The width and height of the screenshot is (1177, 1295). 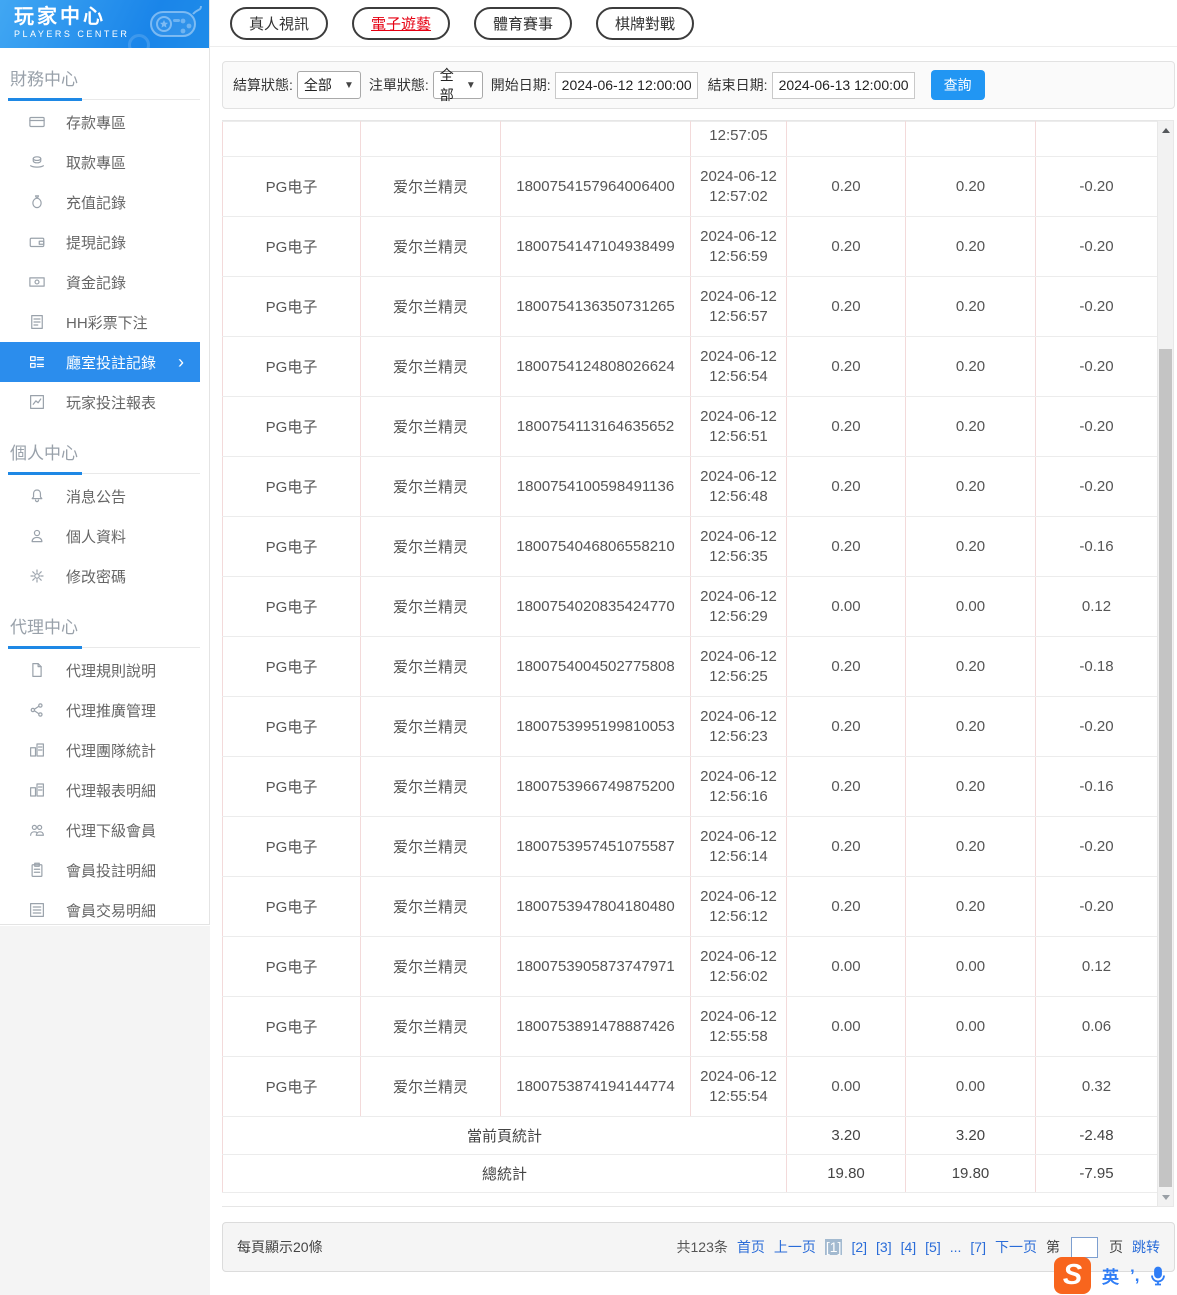 What do you see at coordinates (957, 85) in the screenshot?
I see `search-button: 查詢` at bounding box center [957, 85].